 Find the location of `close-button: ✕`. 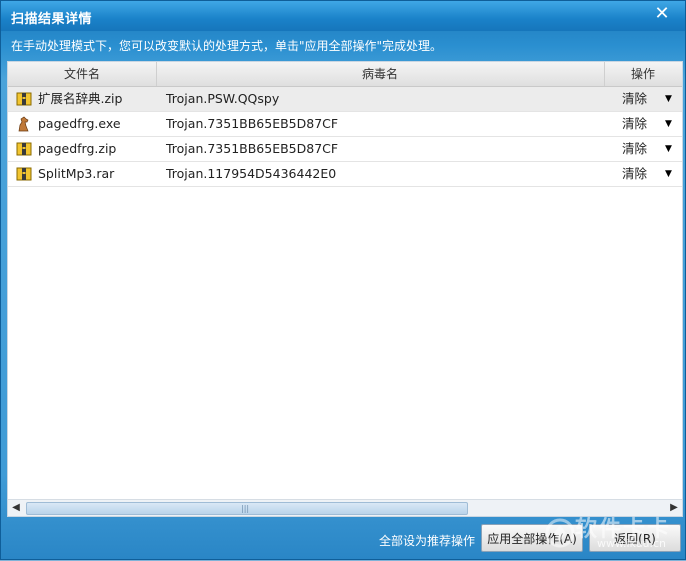

close-button: ✕ is located at coordinates (662, 14).